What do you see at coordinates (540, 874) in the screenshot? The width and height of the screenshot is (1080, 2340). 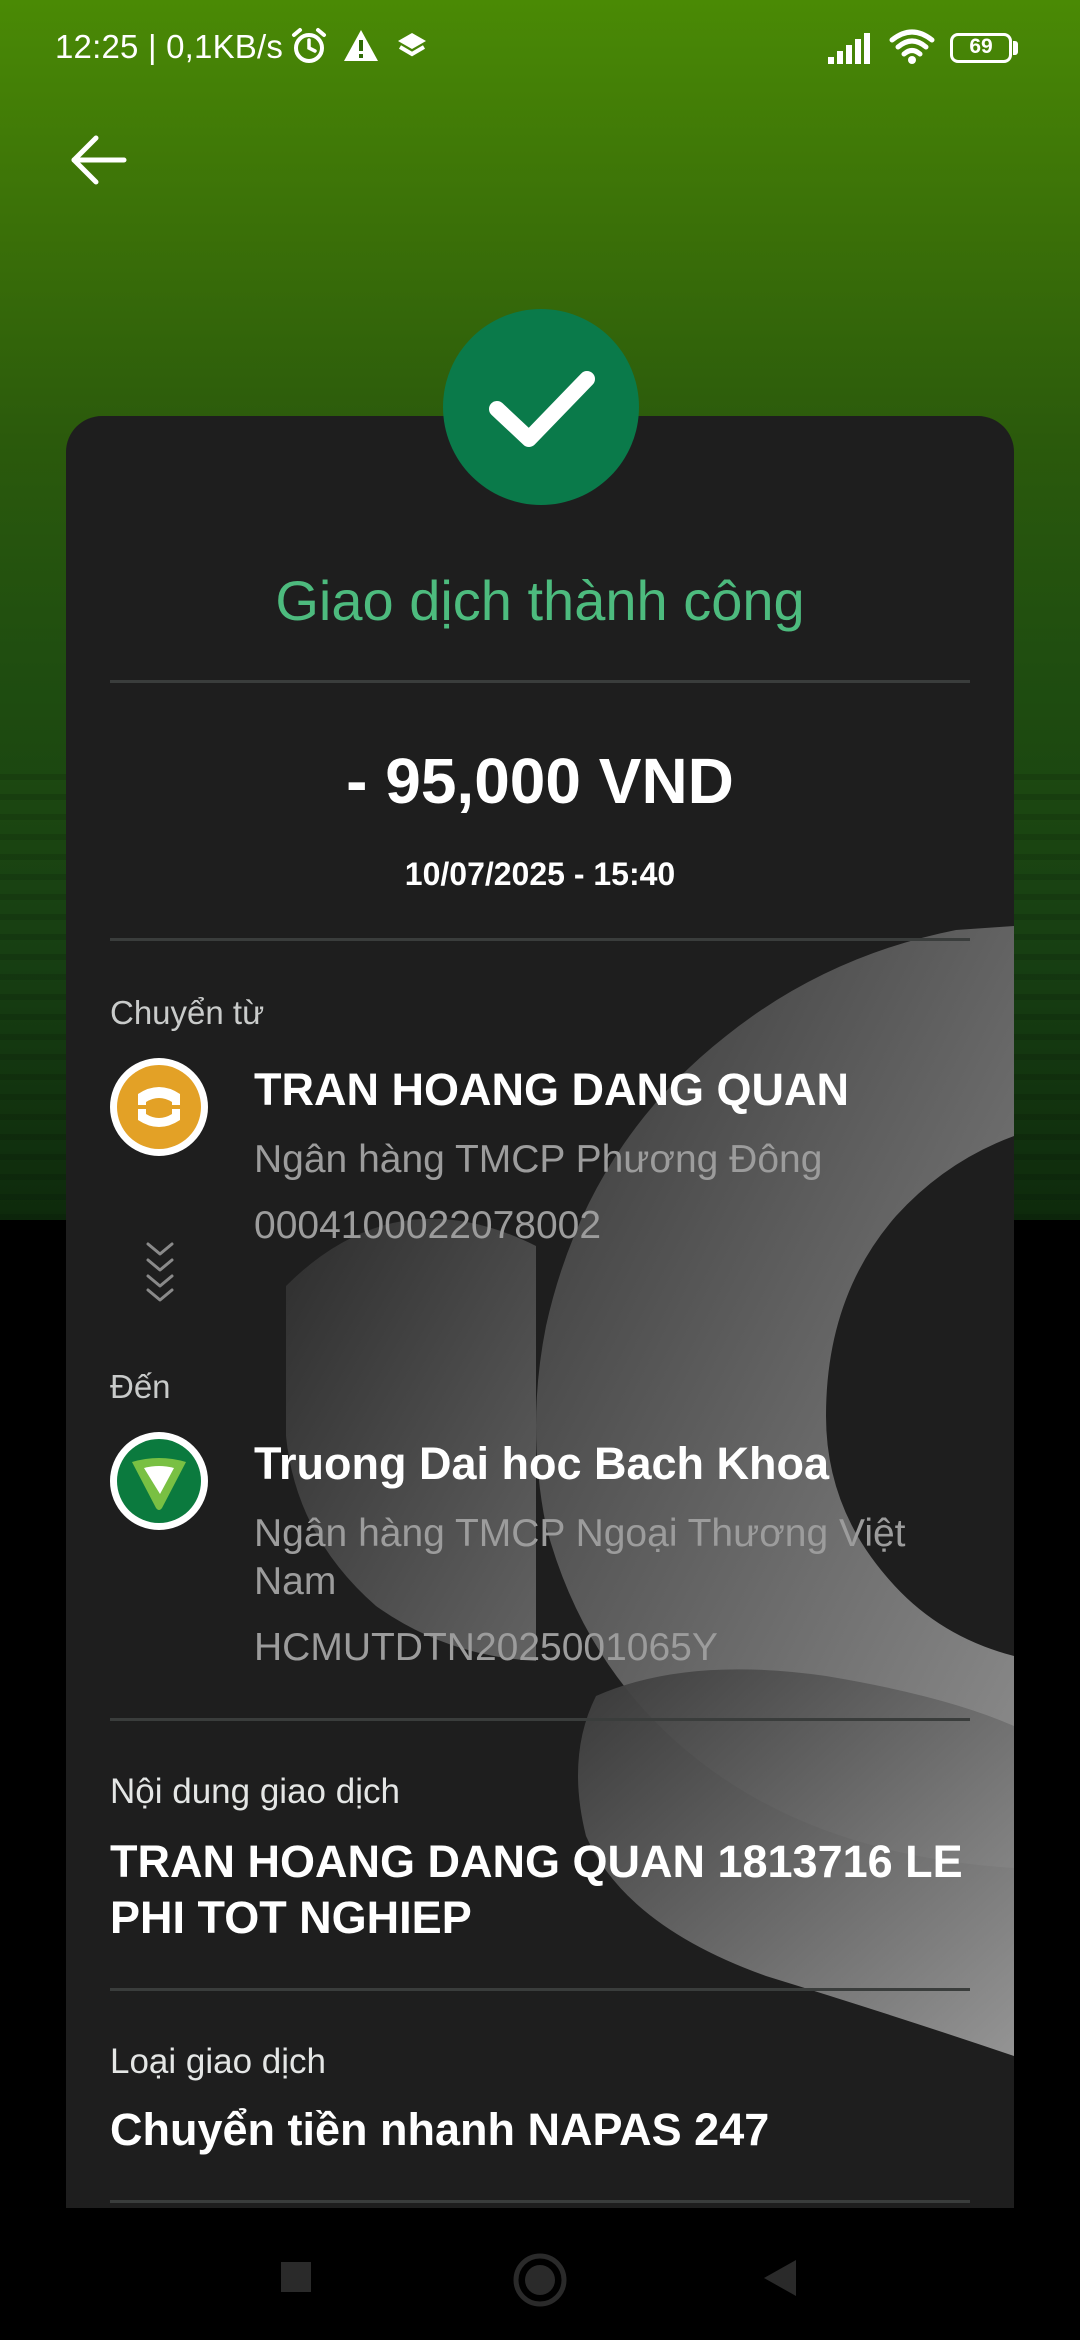 I see `transaction-datetime: 10/07/2025 - 15:40` at bounding box center [540, 874].